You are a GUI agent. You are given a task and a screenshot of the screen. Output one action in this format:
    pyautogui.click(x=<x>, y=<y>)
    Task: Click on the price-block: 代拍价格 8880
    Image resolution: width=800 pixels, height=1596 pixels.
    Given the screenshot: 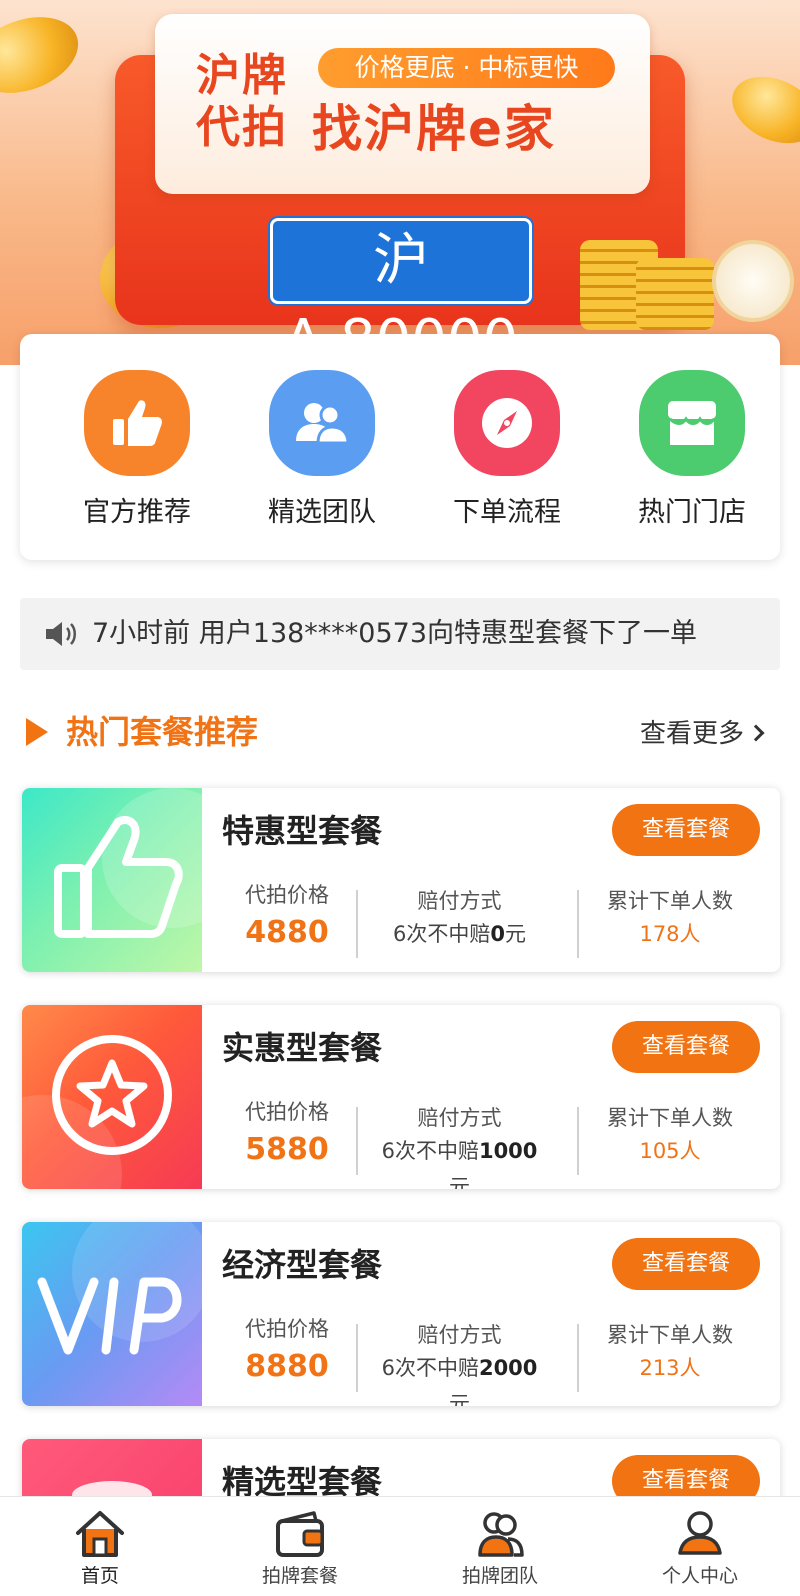 What is the action you would take?
    pyautogui.click(x=287, y=1352)
    